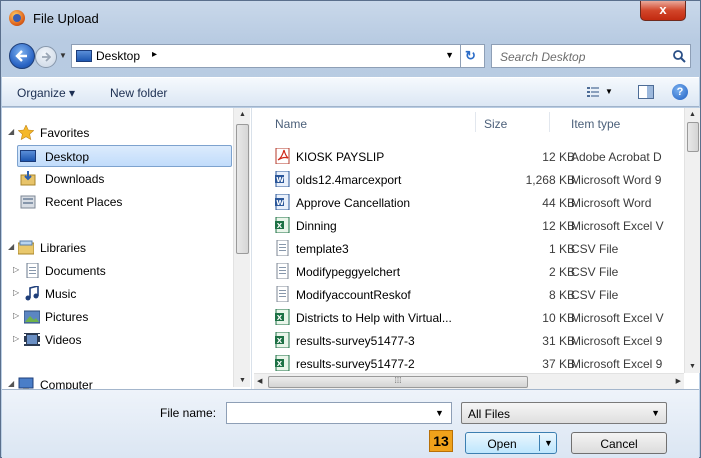 This screenshot has width=701, height=458. I want to click on window-title: File Upload, so click(66, 18).